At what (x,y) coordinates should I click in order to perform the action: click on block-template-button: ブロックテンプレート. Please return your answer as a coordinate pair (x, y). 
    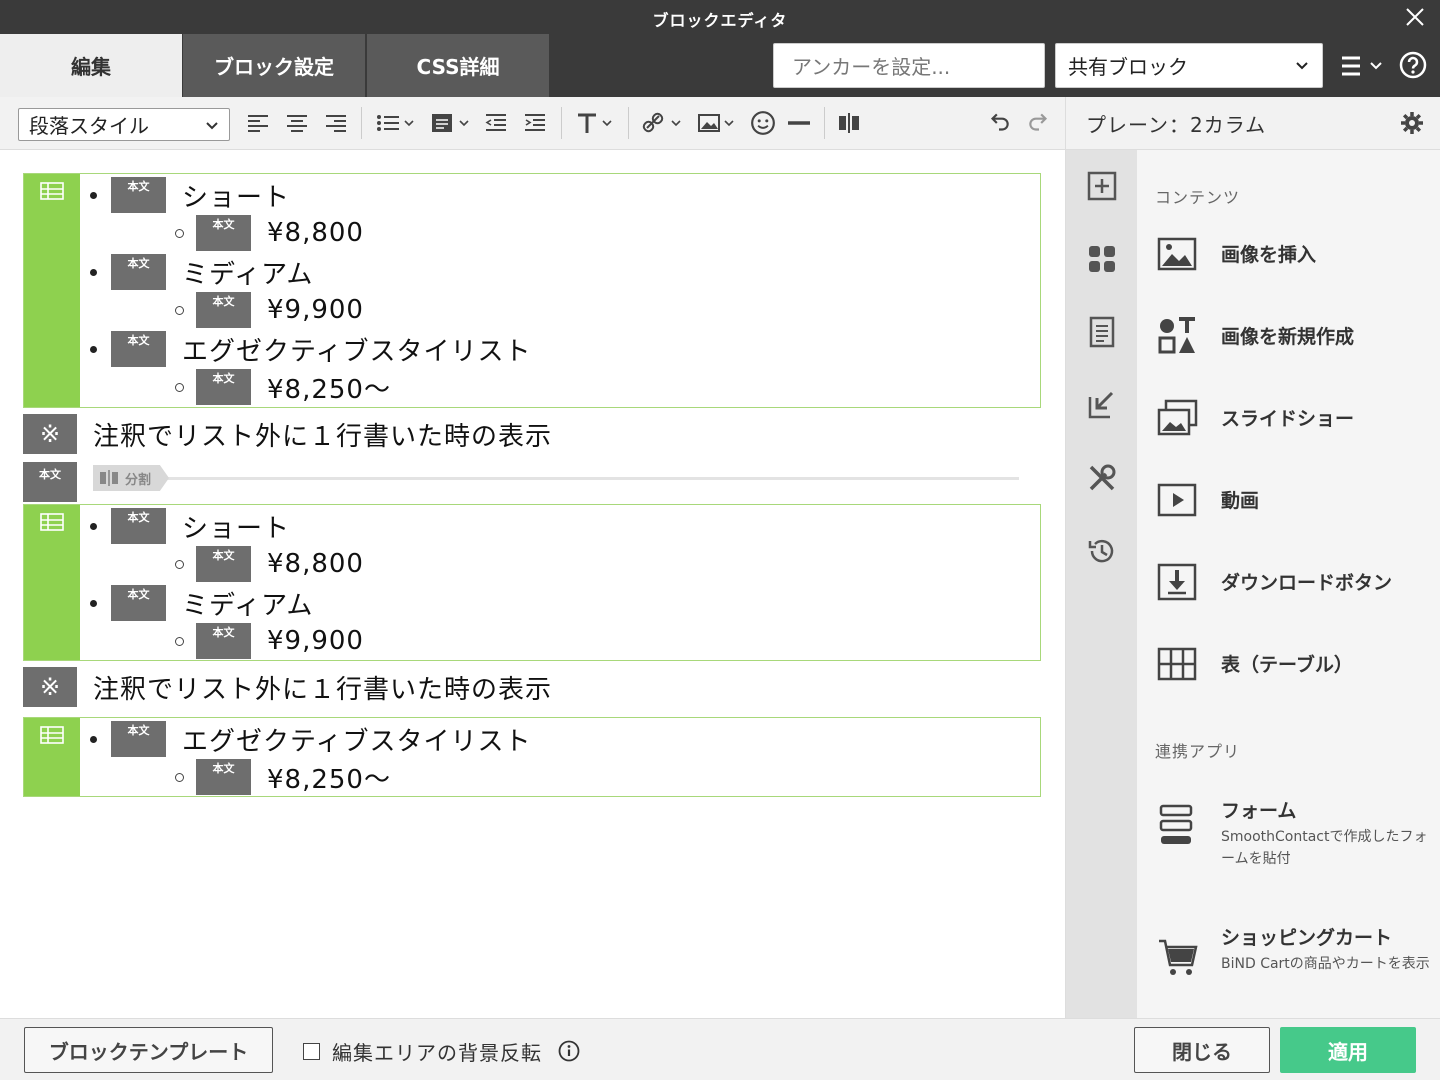
    Looking at the image, I should click on (148, 1050).